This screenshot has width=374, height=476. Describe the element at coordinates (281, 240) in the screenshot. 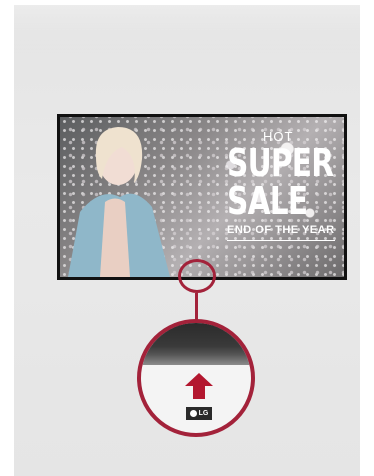

I see `underline` at that location.